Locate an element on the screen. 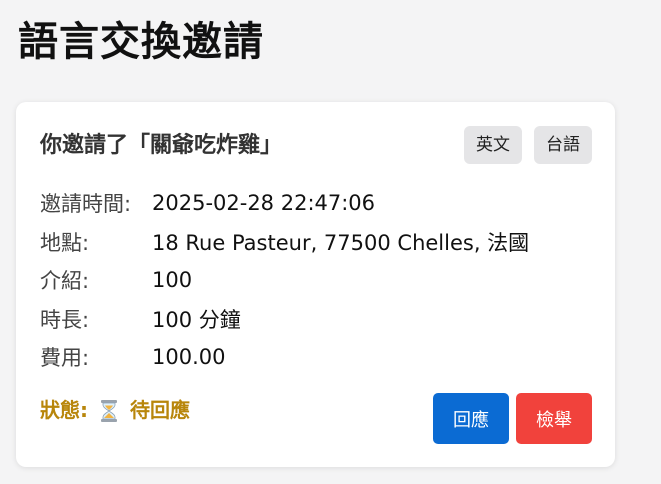  status-label: 狀態: is located at coordinates (64, 410).